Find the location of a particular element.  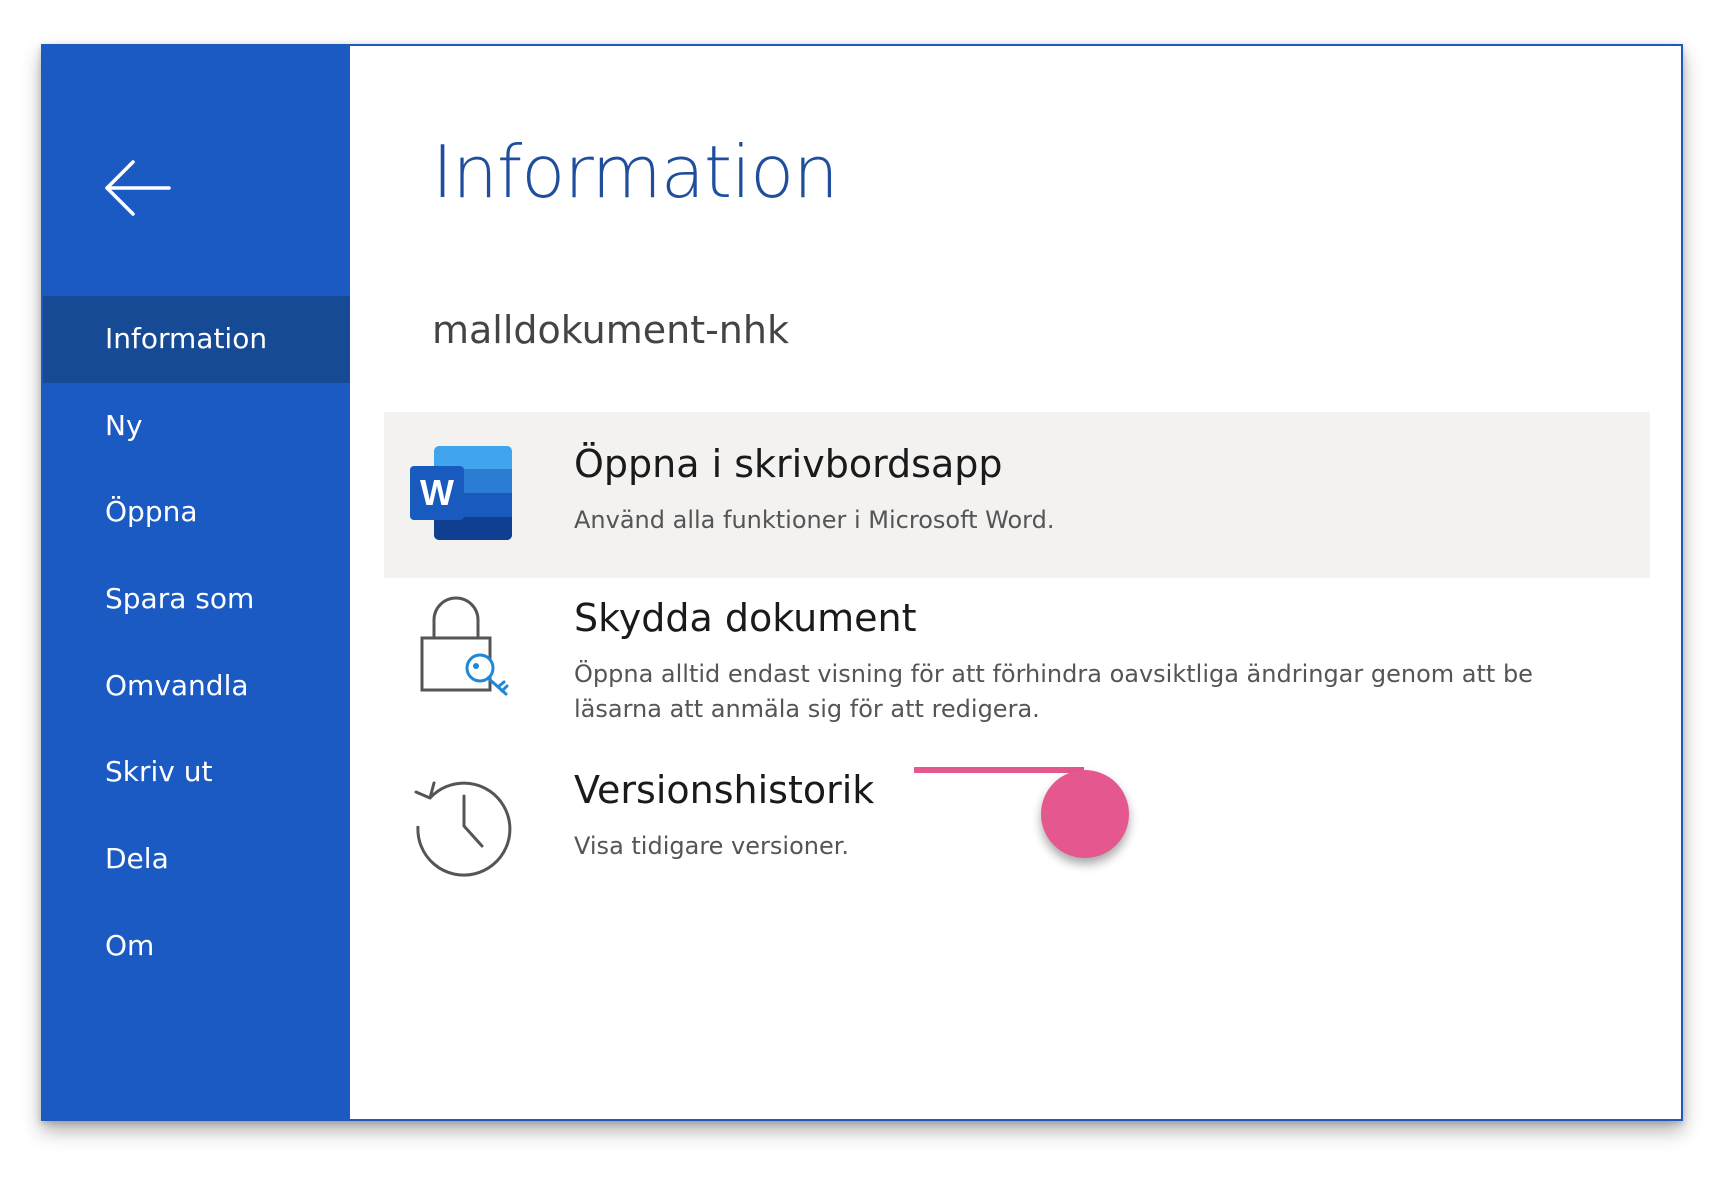

page-title: Information is located at coordinates (635, 172).